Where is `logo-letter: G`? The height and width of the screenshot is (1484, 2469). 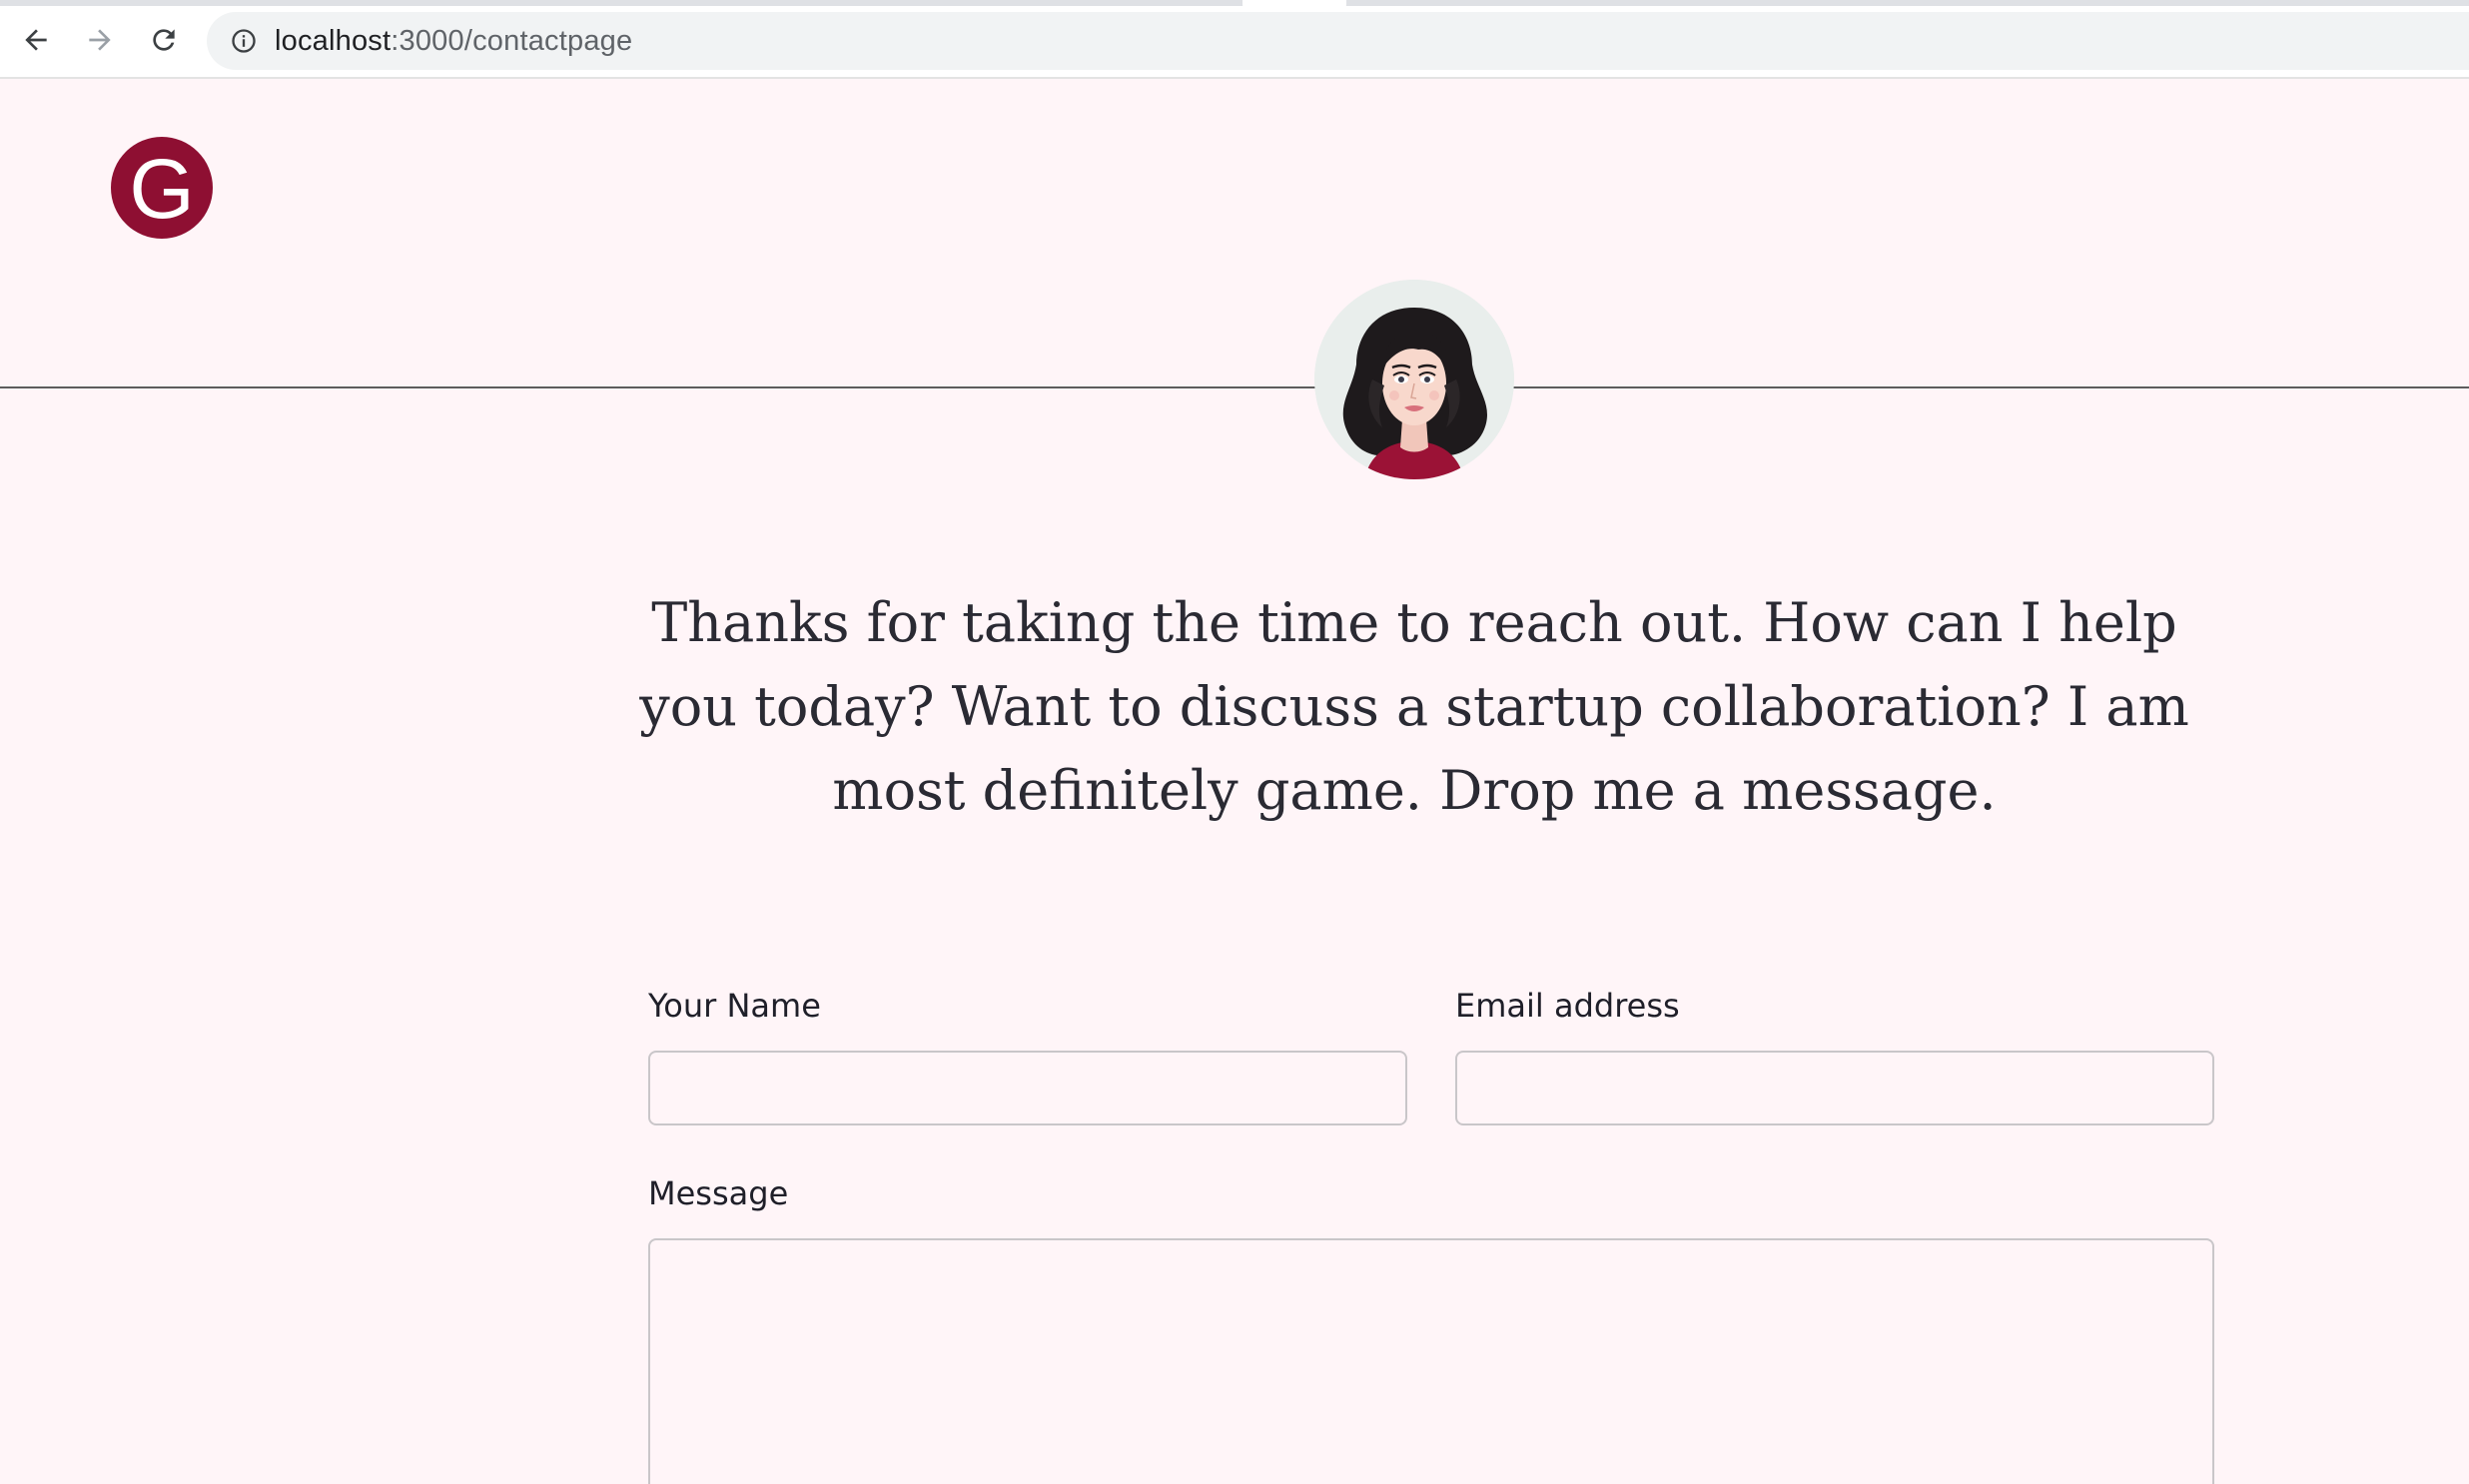 logo-letter: G is located at coordinates (162, 189).